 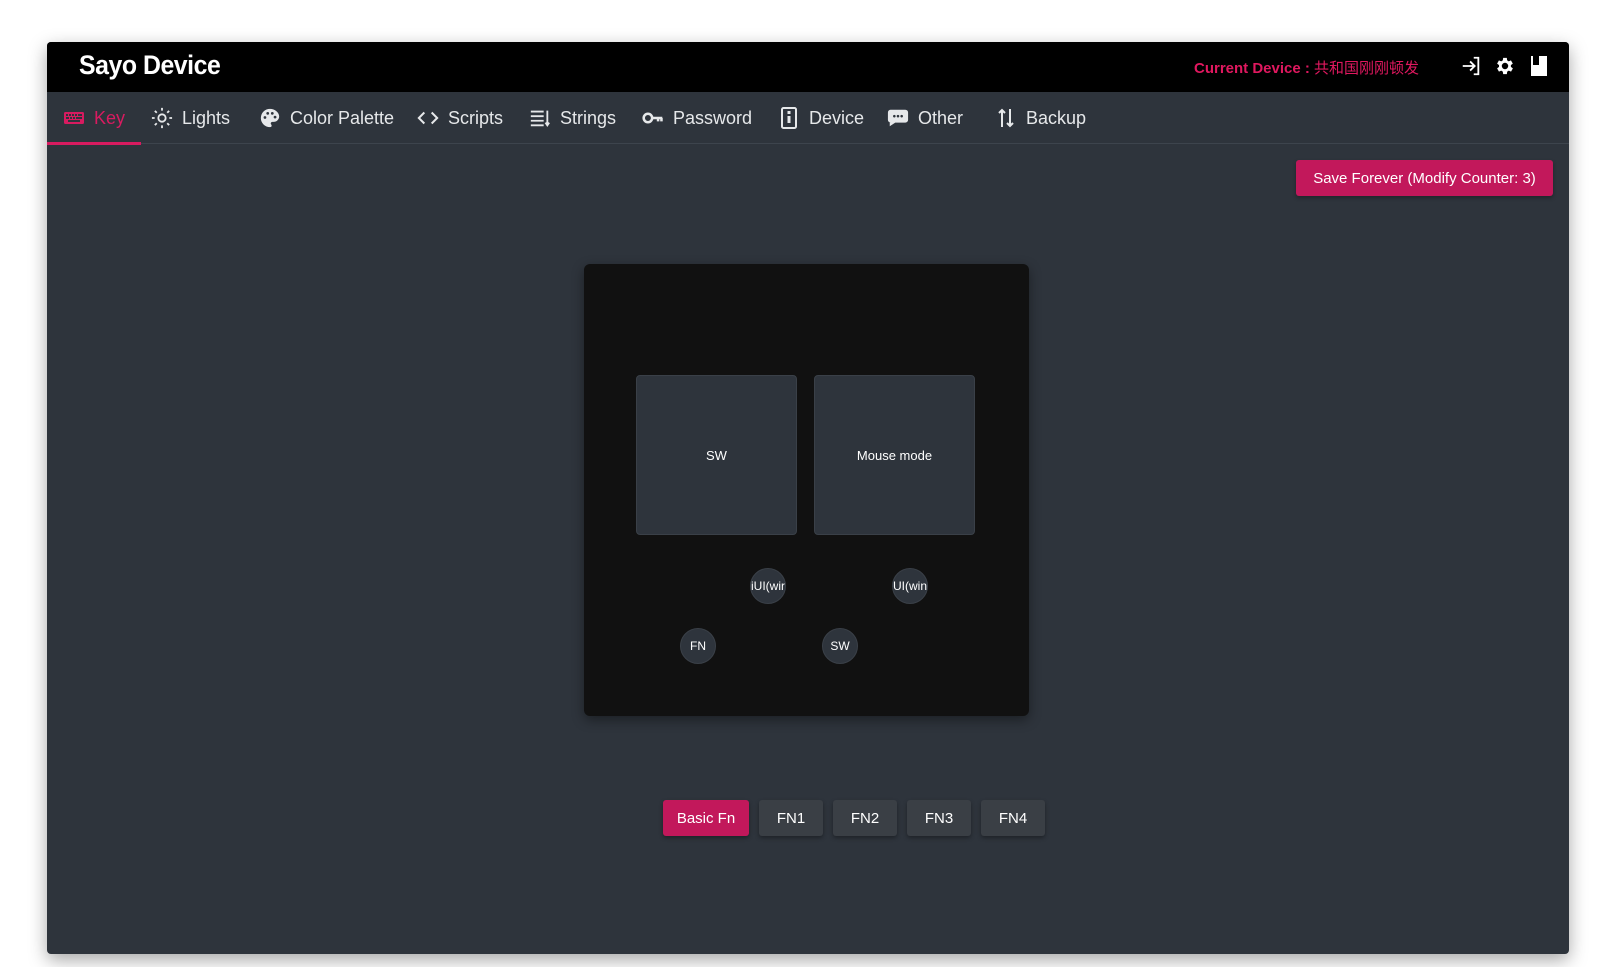 I want to click on gear-icon, so click(x=1505, y=66).